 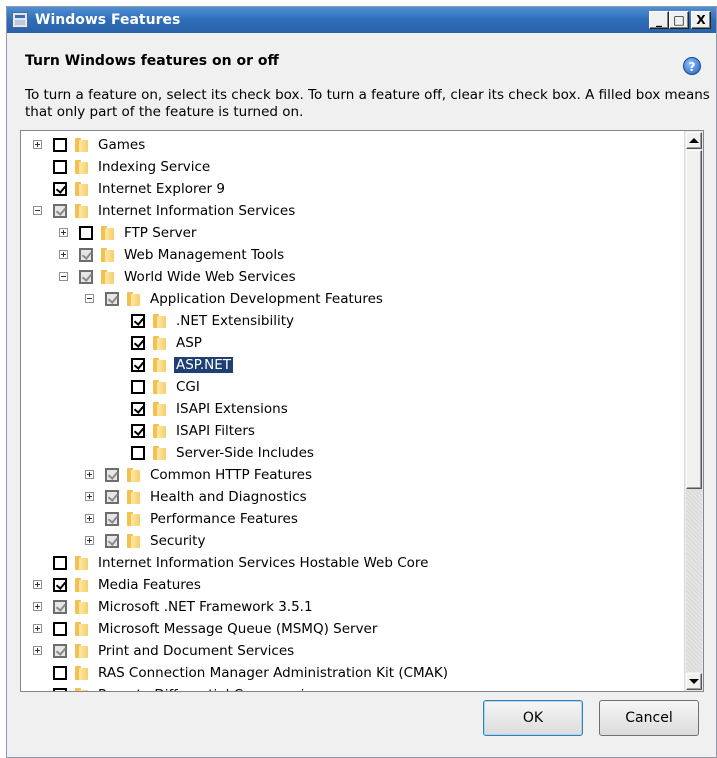 What do you see at coordinates (149, 585) in the screenshot?
I see `feature-label: Media Features` at bounding box center [149, 585].